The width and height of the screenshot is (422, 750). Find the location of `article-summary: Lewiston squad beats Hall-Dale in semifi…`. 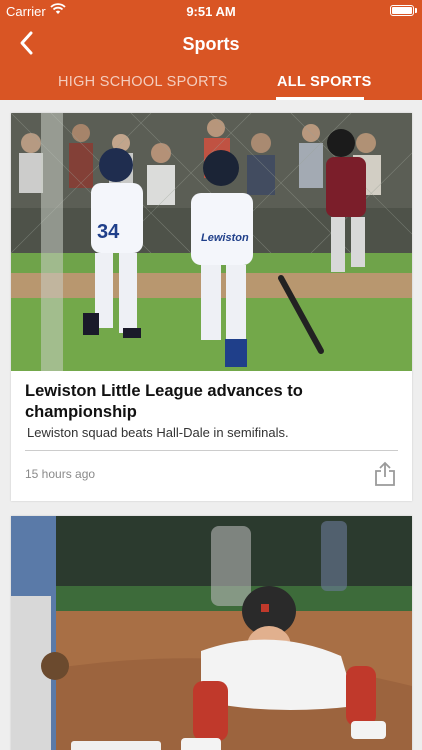

article-summary: Lewiston squad beats Hall-Dale in semifi… is located at coordinates (158, 432).